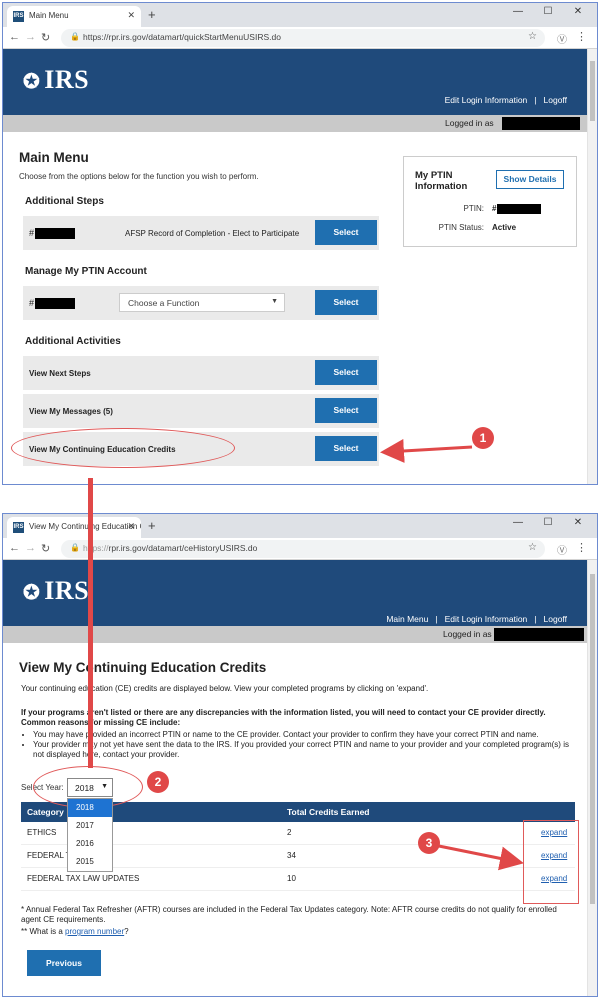  I want to click on messages-select-button: Select, so click(346, 410).